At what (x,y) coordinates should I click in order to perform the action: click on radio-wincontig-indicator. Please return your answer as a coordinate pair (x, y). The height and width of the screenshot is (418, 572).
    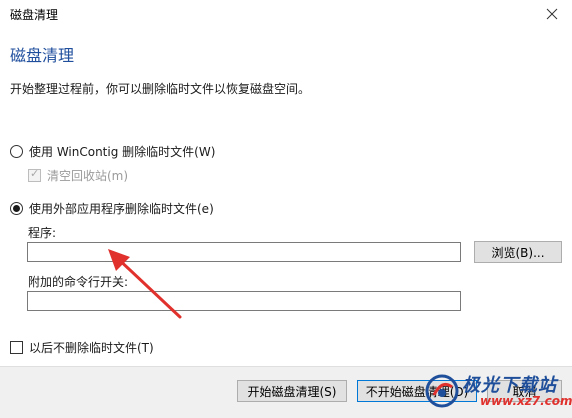
    Looking at the image, I should click on (16, 151).